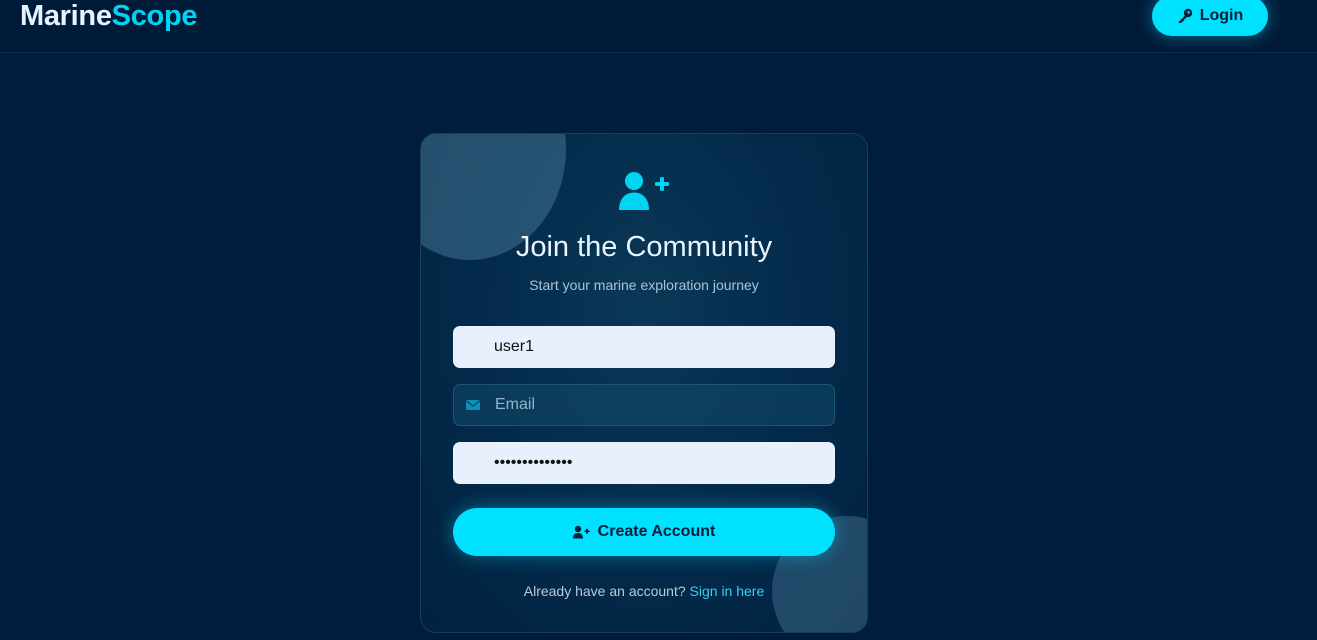 Image resolution: width=1317 pixels, height=640 pixels. Describe the element at coordinates (604, 591) in the screenshot. I see `signin-prompt-text: Already have an account?` at that location.